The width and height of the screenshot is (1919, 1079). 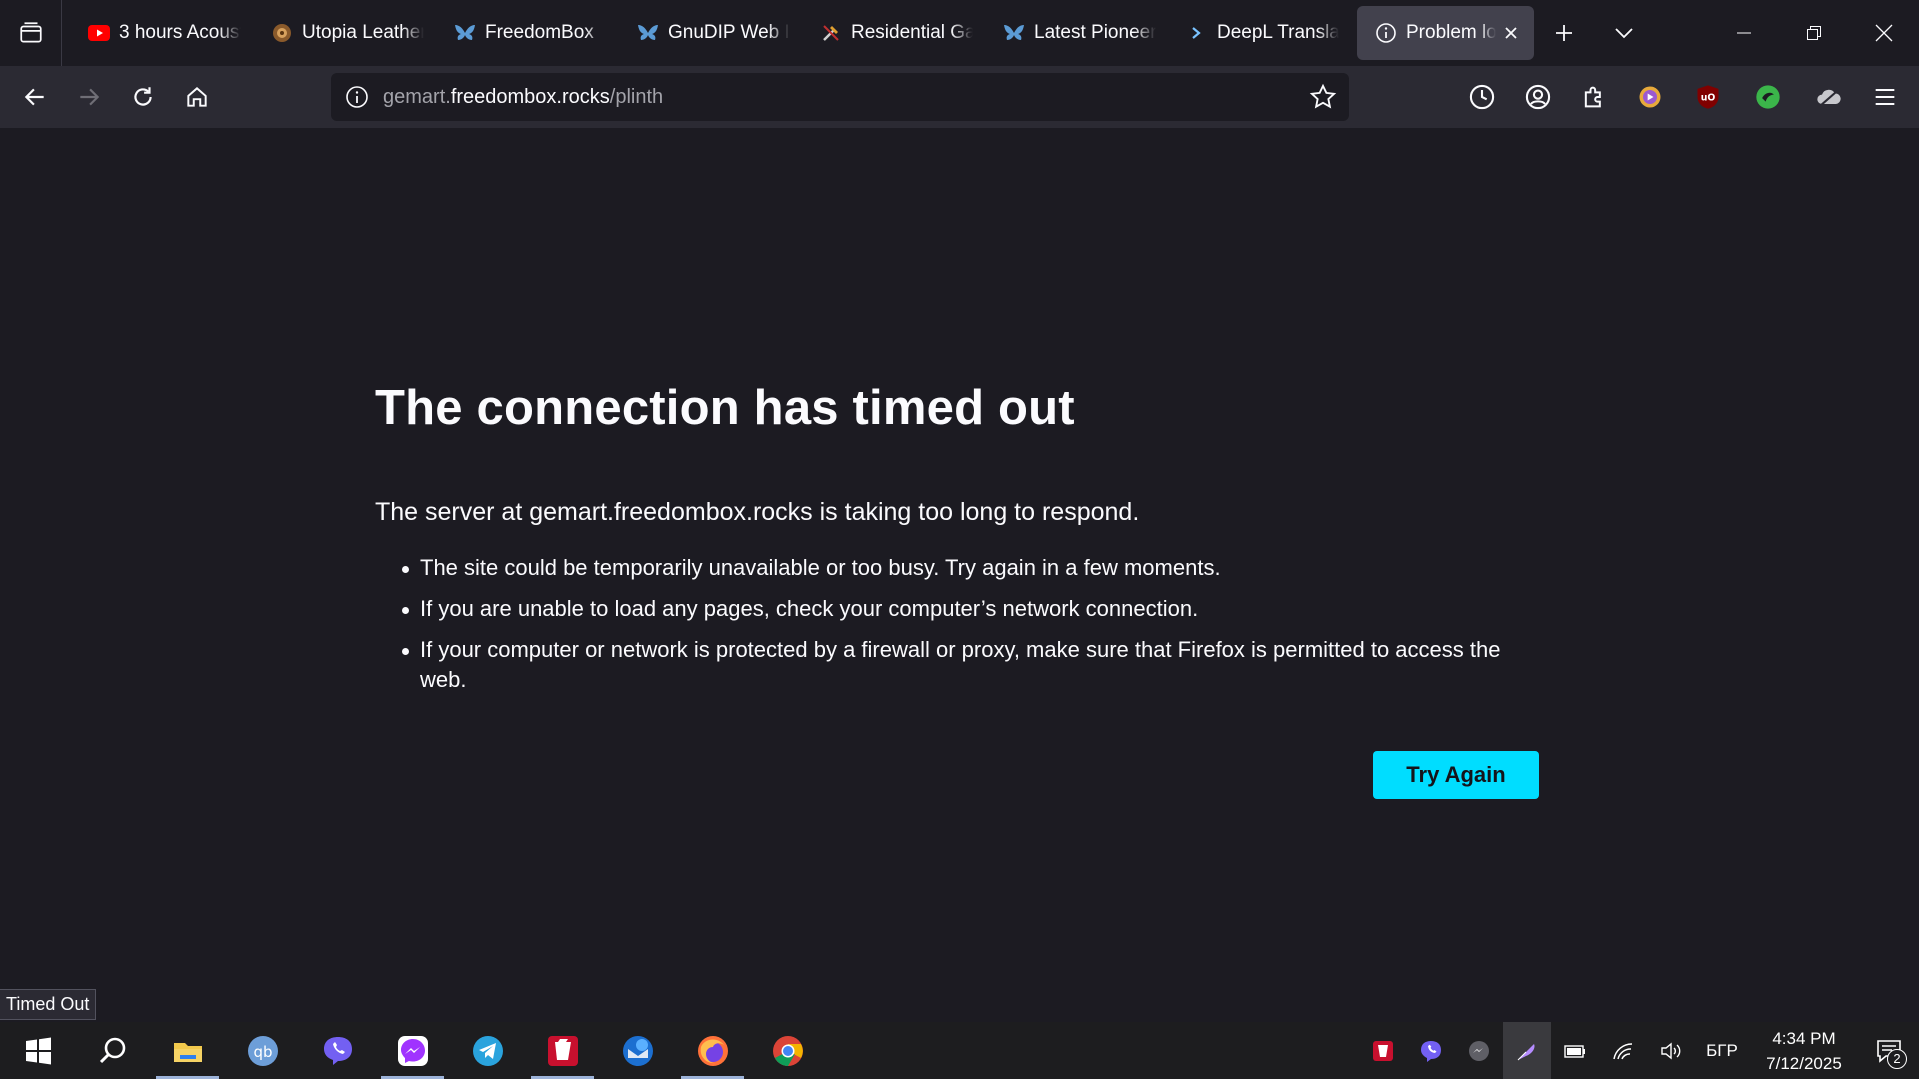 I want to click on hamburger-menu-icon, so click(x=1885, y=97).